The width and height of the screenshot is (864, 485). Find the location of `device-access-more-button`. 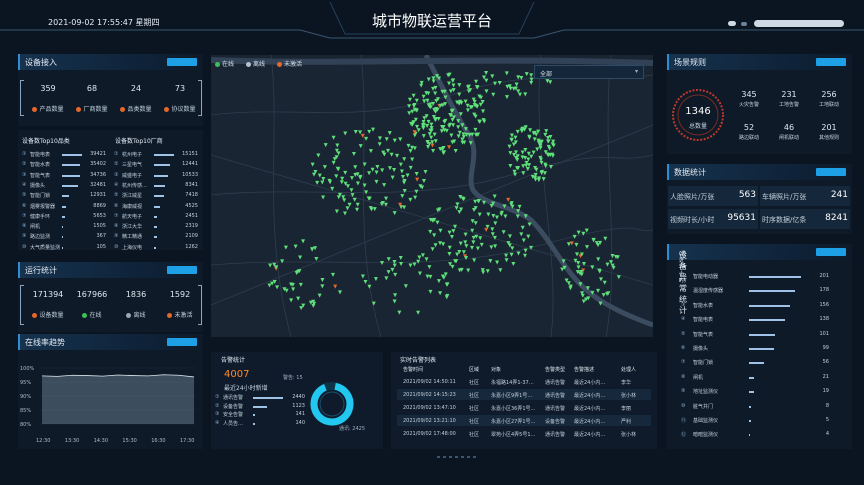

device-access-more-button is located at coordinates (182, 62).